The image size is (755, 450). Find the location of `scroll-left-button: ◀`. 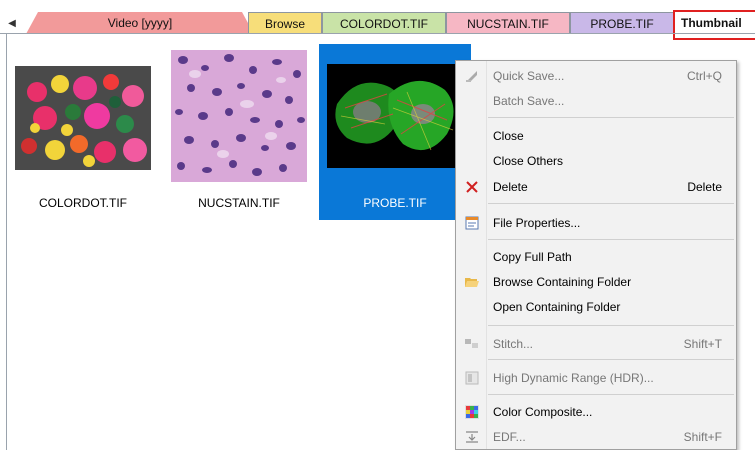

scroll-left-button: ◀ is located at coordinates (12, 23).